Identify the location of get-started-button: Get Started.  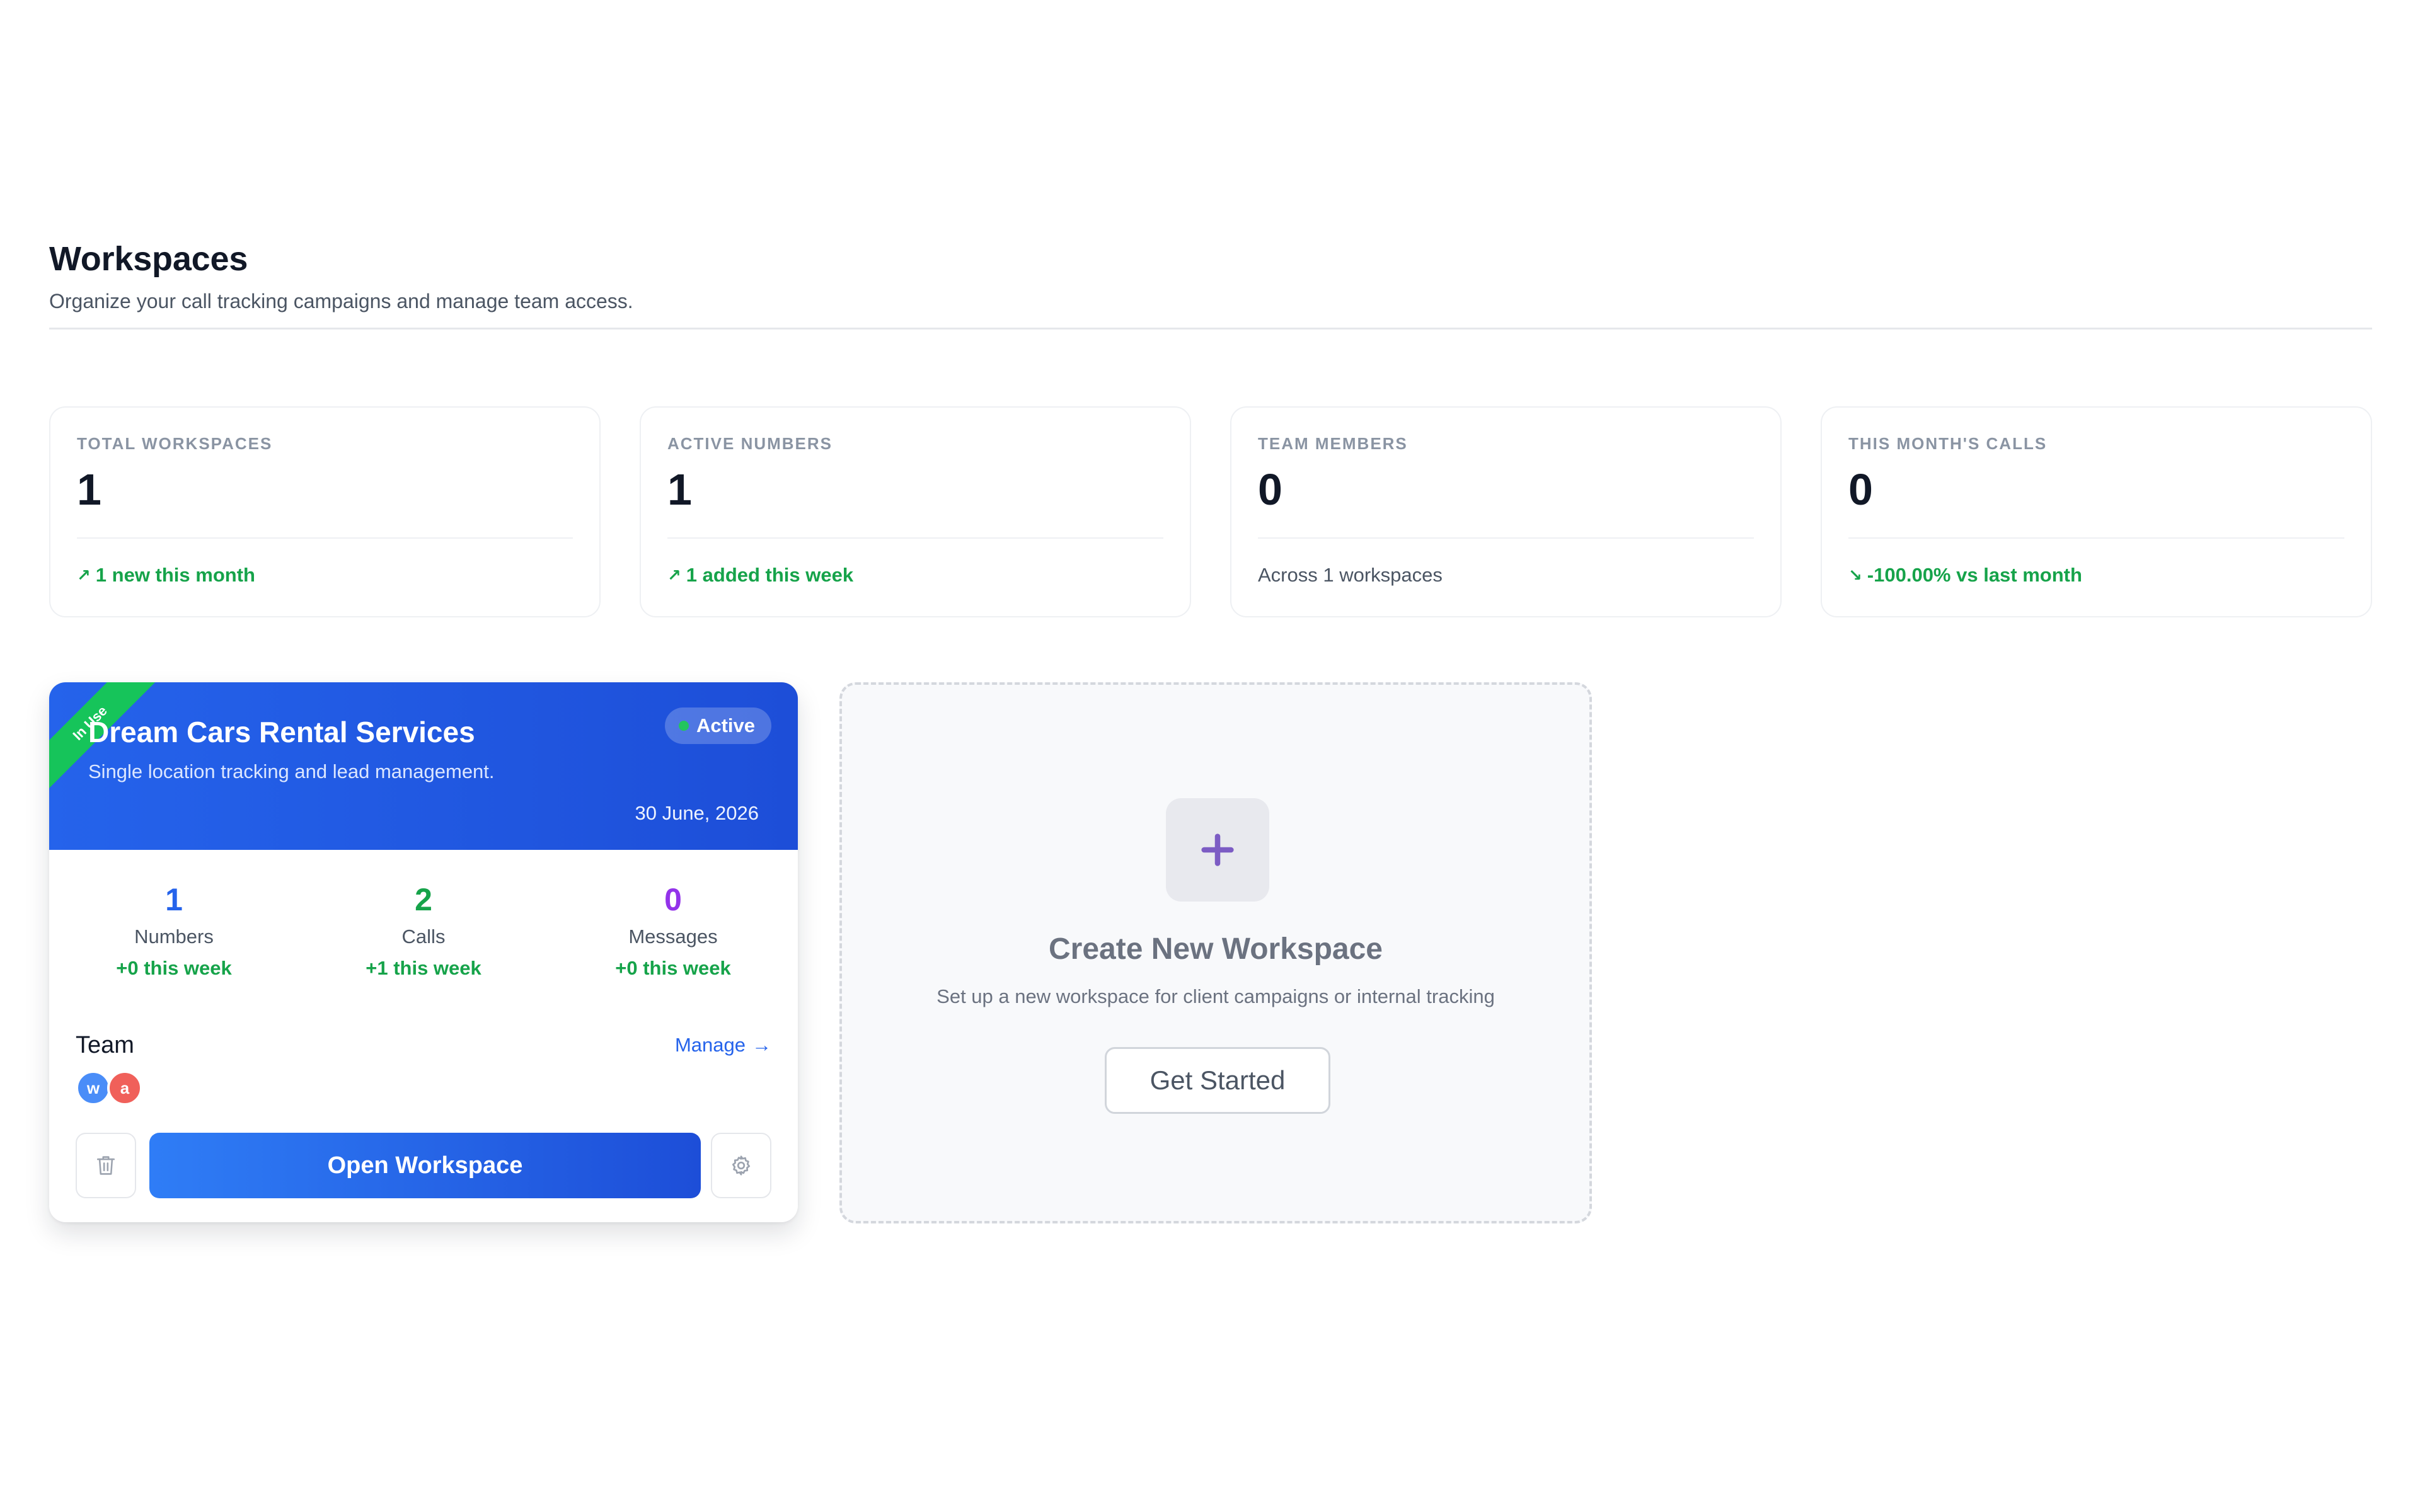
(1218, 1080).